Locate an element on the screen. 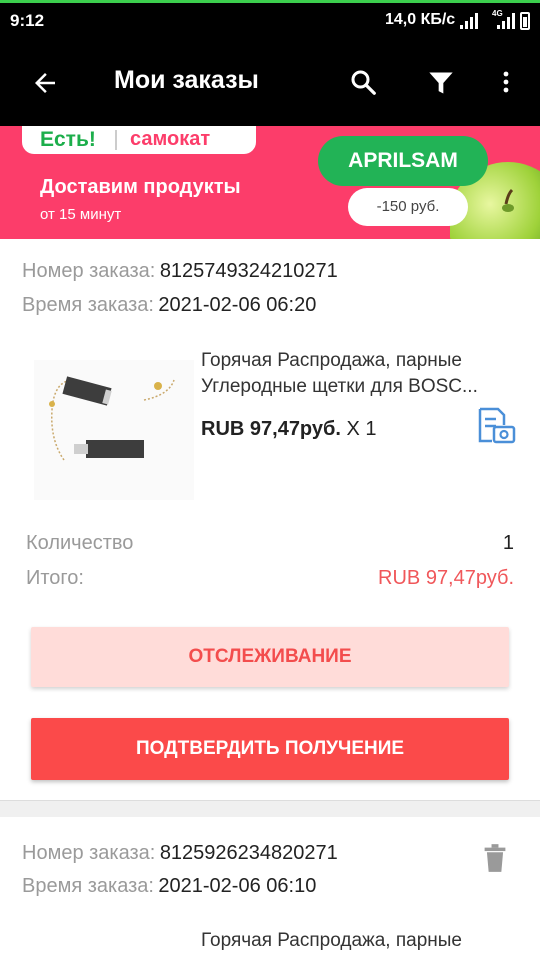 Image resolution: width=540 pixels, height=960 pixels. brand-divider is located at coordinates (116, 140).